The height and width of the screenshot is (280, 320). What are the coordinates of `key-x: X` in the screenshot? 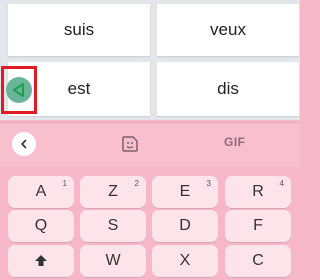 It's located at (185, 261).